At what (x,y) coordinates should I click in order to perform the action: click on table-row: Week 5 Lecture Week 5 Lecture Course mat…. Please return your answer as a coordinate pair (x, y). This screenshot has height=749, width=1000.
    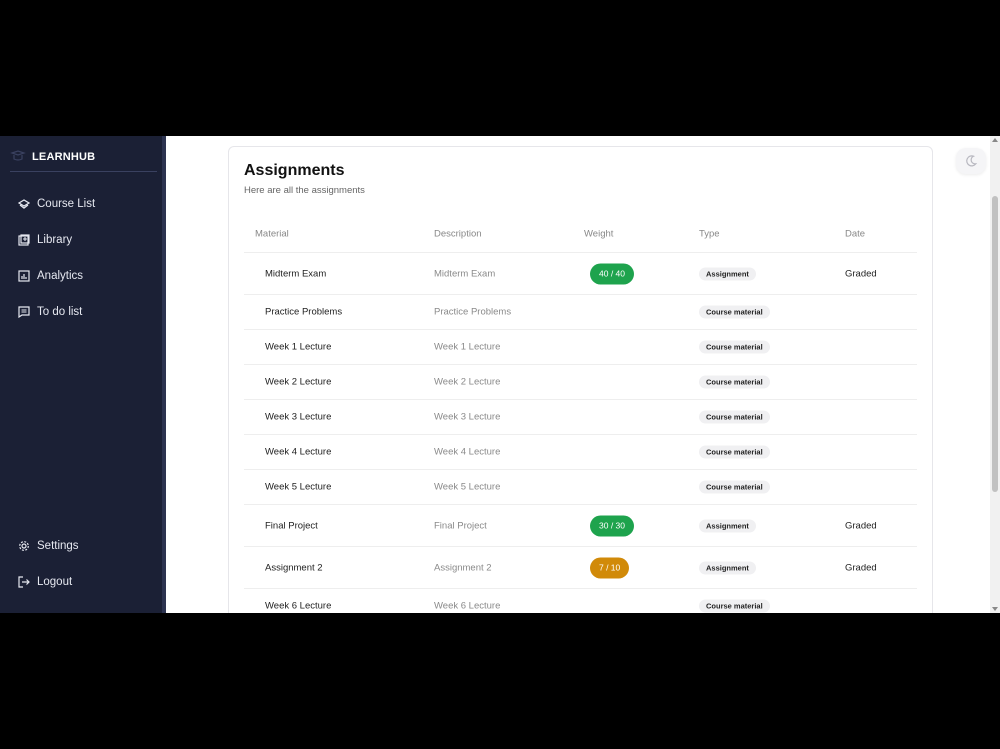
    Looking at the image, I should click on (580, 487).